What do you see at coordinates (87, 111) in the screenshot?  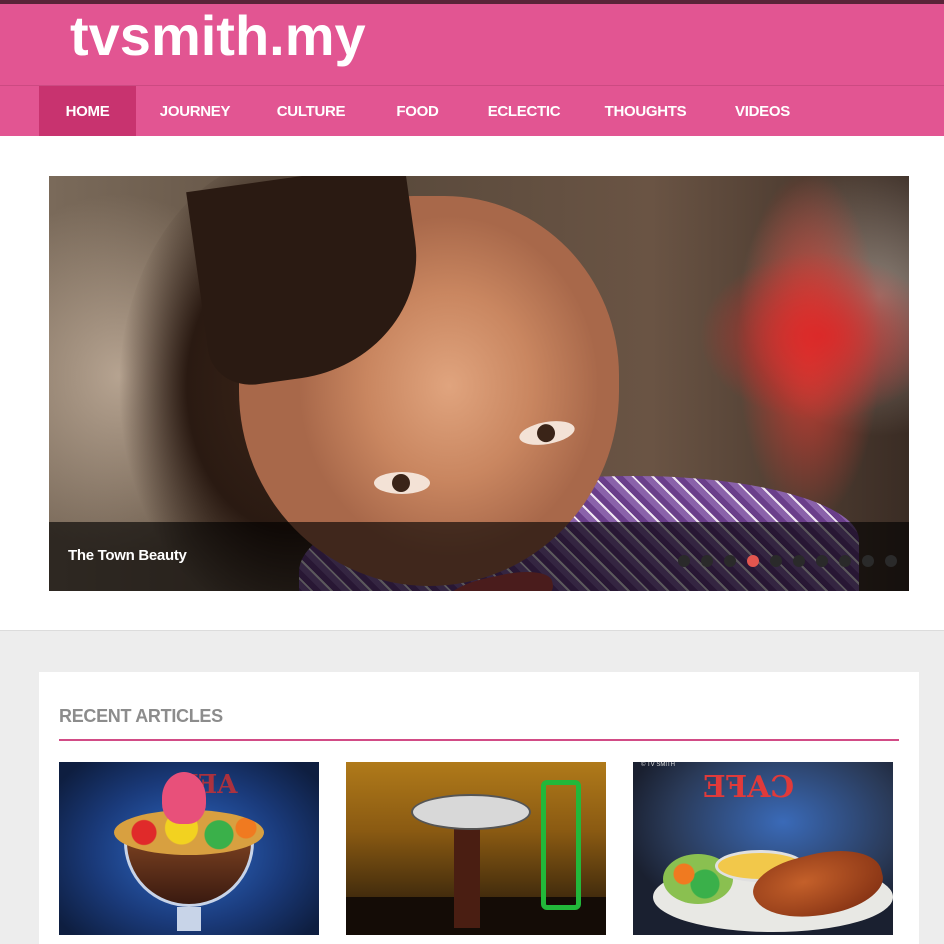 I see `nav-item-home: HOME` at bounding box center [87, 111].